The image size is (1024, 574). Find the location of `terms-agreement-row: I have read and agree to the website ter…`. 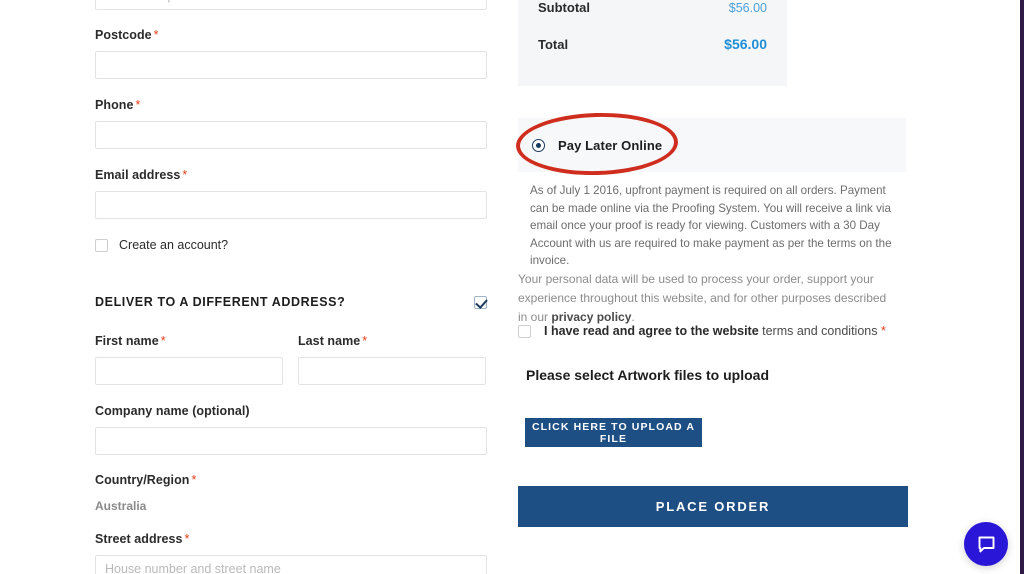

terms-agreement-row: I have read and agree to the website ter… is located at coordinates (702, 331).